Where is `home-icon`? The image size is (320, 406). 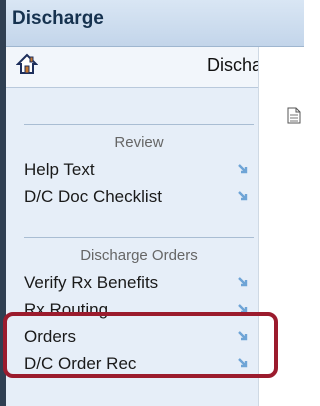 home-icon is located at coordinates (27, 64).